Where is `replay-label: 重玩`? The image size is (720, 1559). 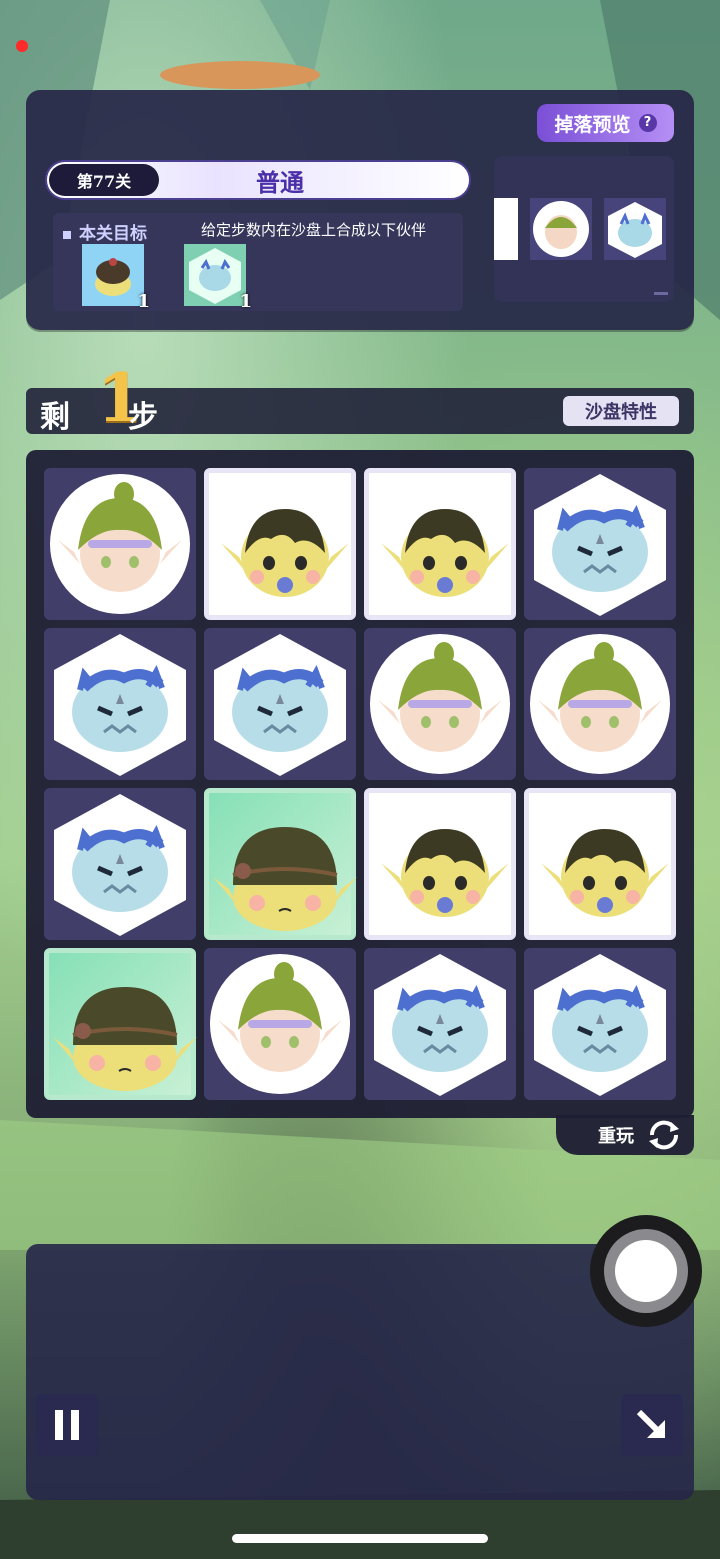
replay-label: 重玩 is located at coordinates (616, 1136).